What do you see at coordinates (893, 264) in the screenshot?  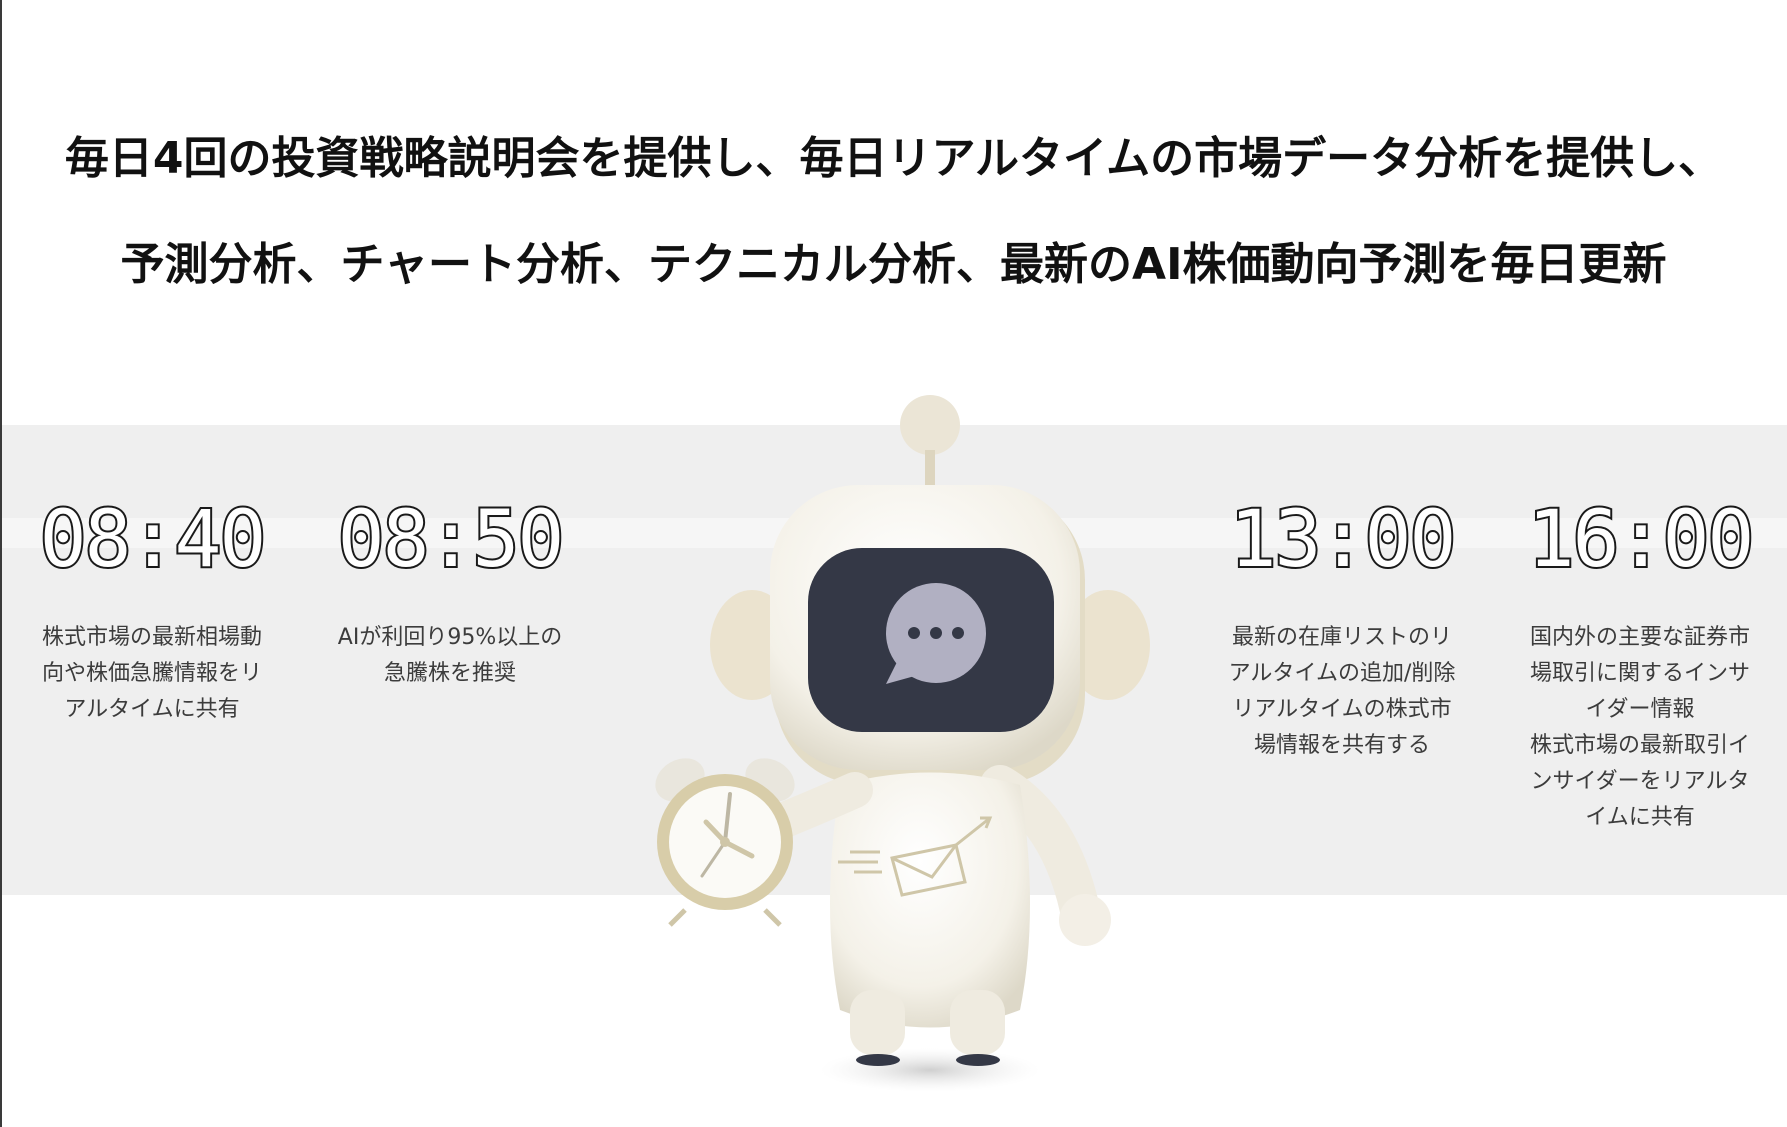 I see `headline-line-2: 予測分析、チャート分析、テクニカル分析、最新のAI株価動向予測を毎日更新` at bounding box center [893, 264].